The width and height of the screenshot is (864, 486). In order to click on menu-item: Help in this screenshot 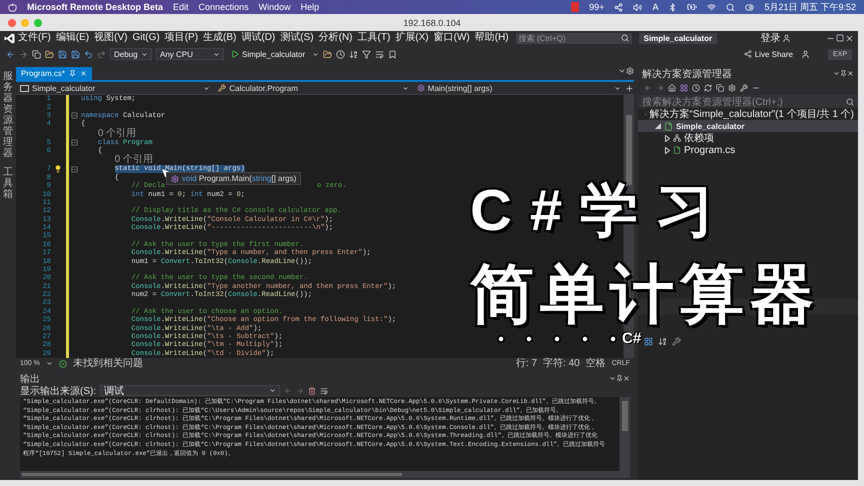, I will do `click(310, 7)`.